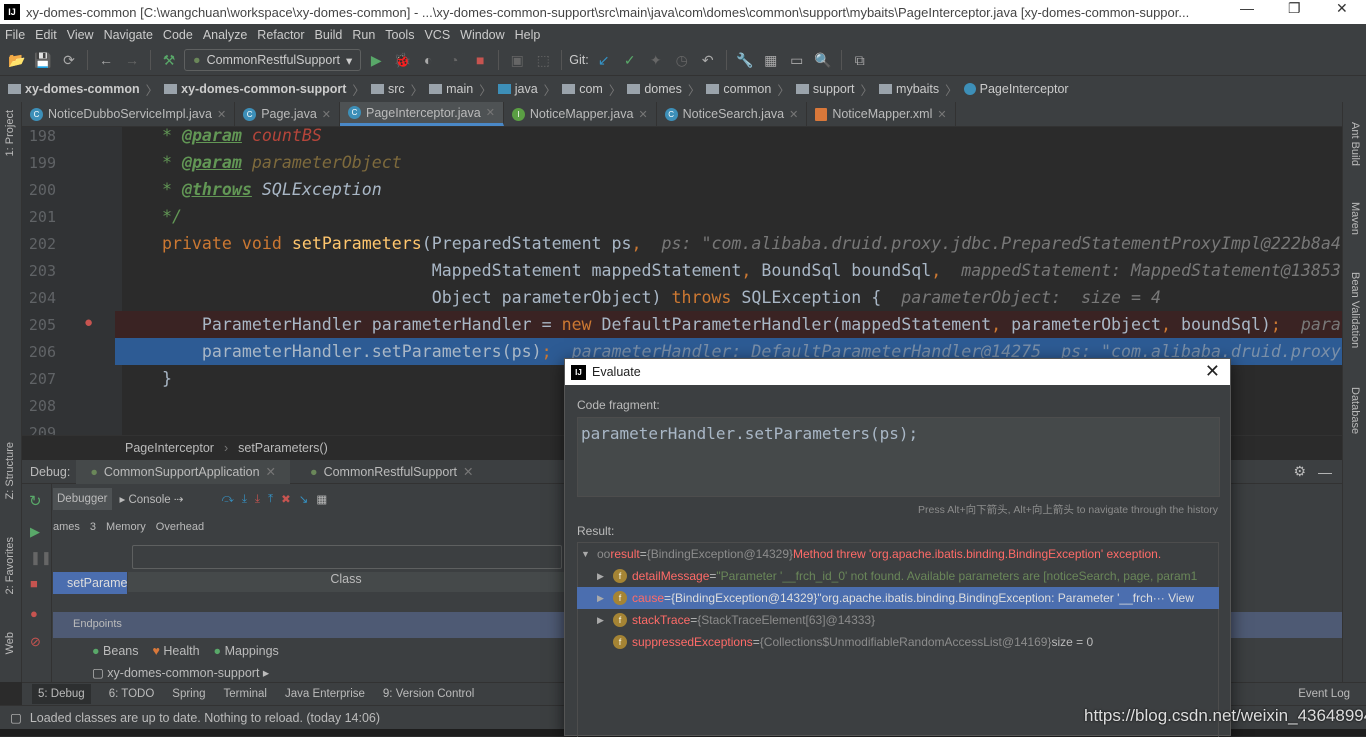 Image resolution: width=1366 pixels, height=737 pixels. I want to click on revert-icon: ↶, so click(708, 60).